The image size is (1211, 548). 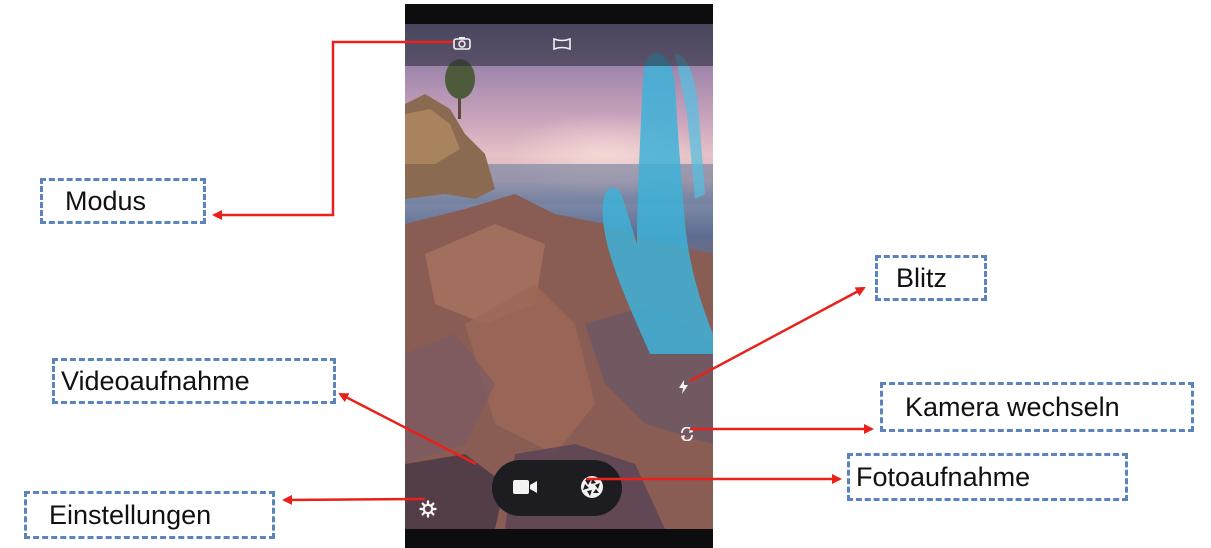 I want to click on callout-kamera-wechseln-text: Kamera wechseln, so click(x=1012, y=406).